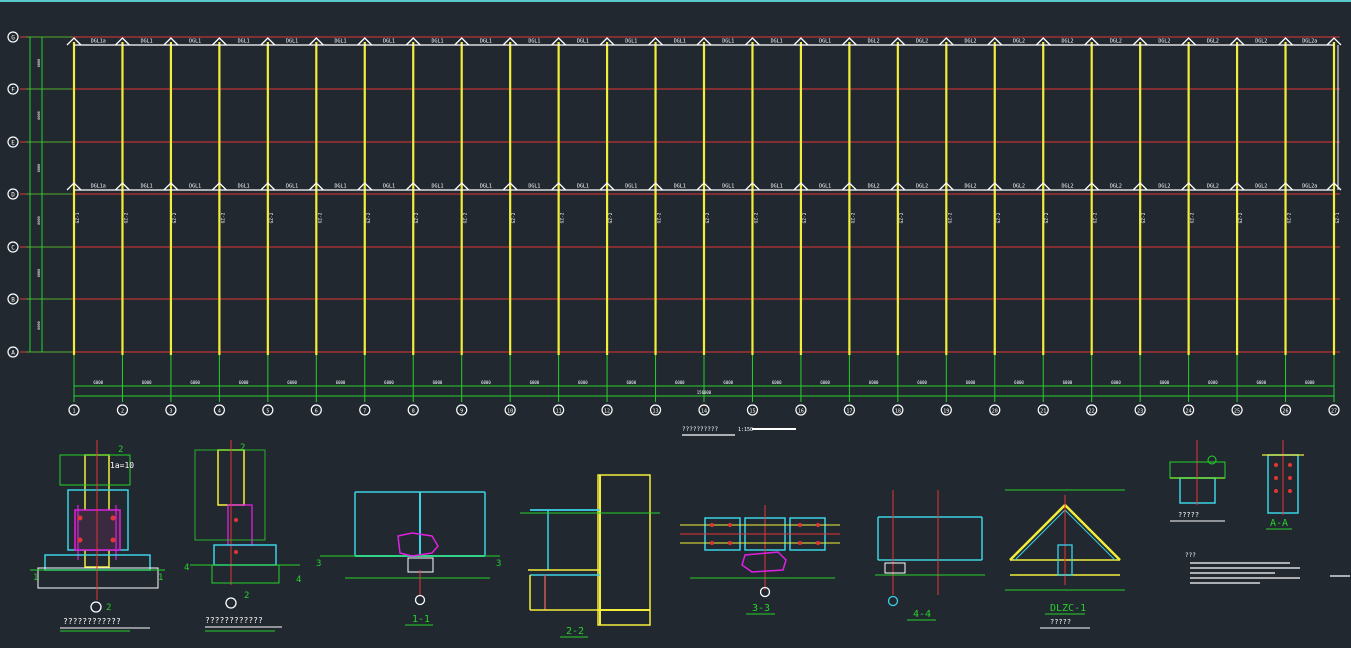 This screenshot has height=648, width=1351. What do you see at coordinates (35, 578) in the screenshot?
I see `section-mark-1-left: 1` at bounding box center [35, 578].